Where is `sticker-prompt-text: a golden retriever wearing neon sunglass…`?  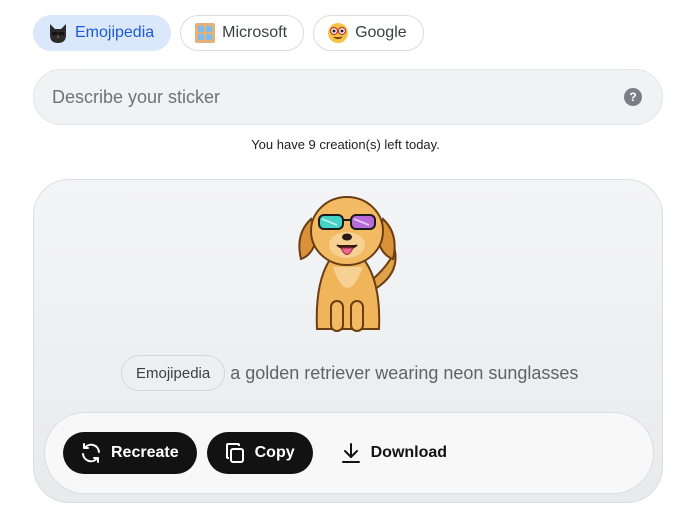 sticker-prompt-text: a golden retriever wearing neon sunglass… is located at coordinates (404, 372).